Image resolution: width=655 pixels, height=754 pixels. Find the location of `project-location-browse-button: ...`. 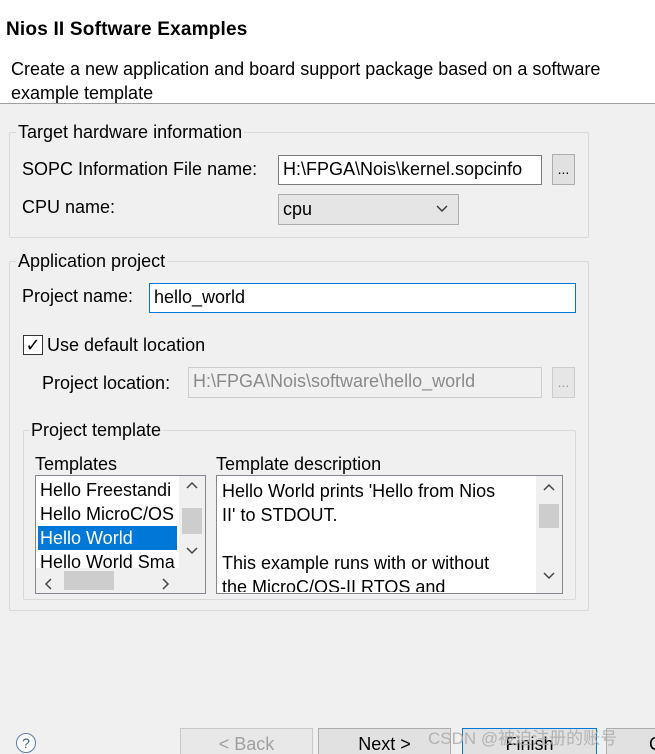

project-location-browse-button: ... is located at coordinates (563, 382).